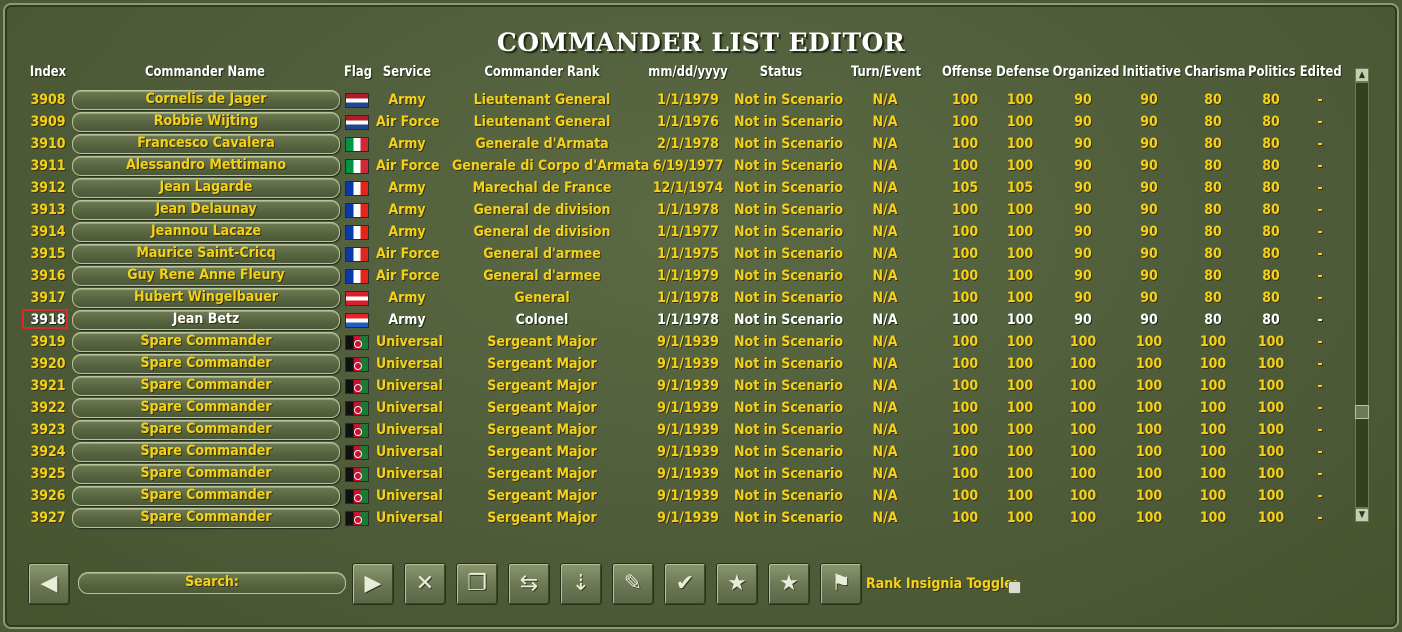  Describe the element at coordinates (1321, 74) in the screenshot. I see `column-header-edited: Edited` at that location.